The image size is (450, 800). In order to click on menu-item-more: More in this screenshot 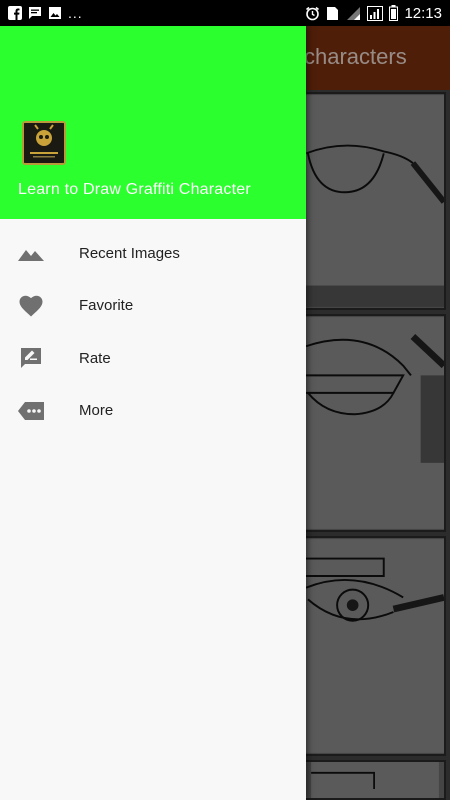, I will do `click(153, 411)`.